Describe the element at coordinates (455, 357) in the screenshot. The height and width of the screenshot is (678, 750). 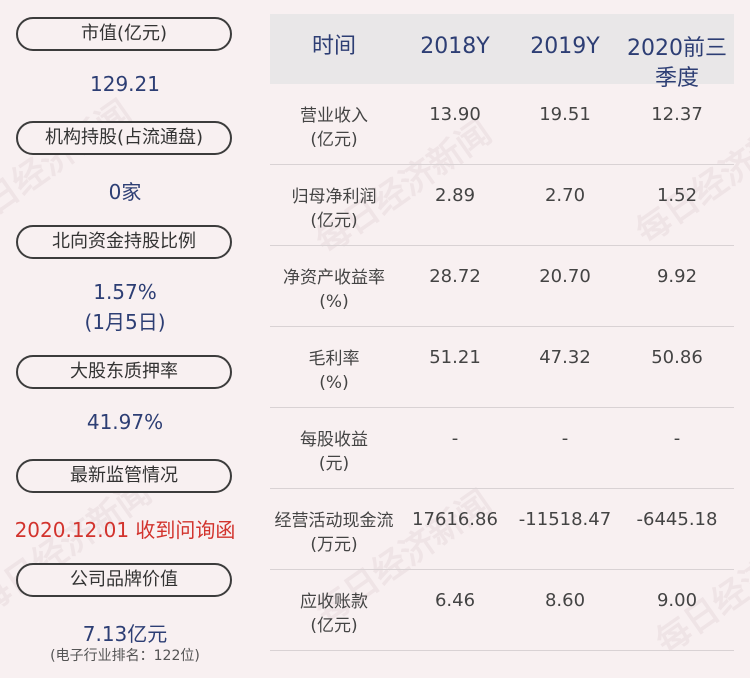
I see `cell: 51.21` at that location.